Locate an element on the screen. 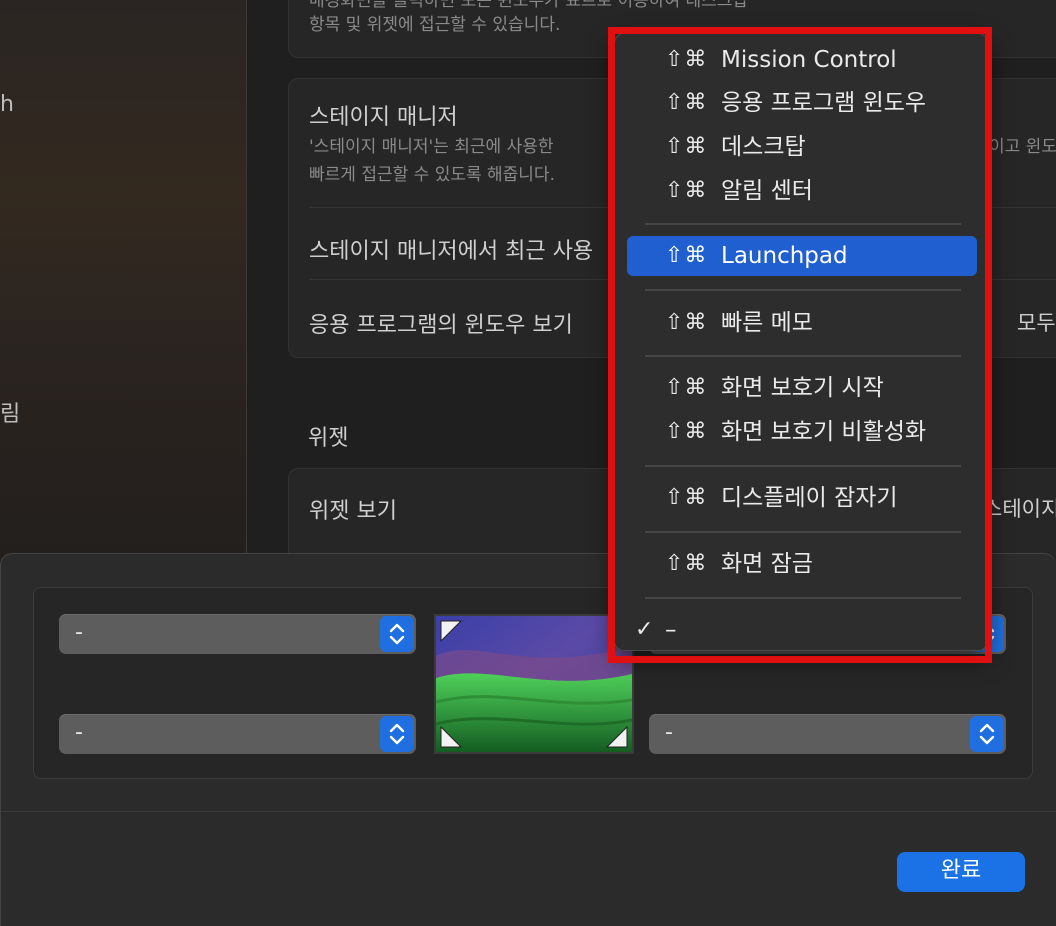  stage-manager-title: 스테이지 매니저 is located at coordinates (383, 117).